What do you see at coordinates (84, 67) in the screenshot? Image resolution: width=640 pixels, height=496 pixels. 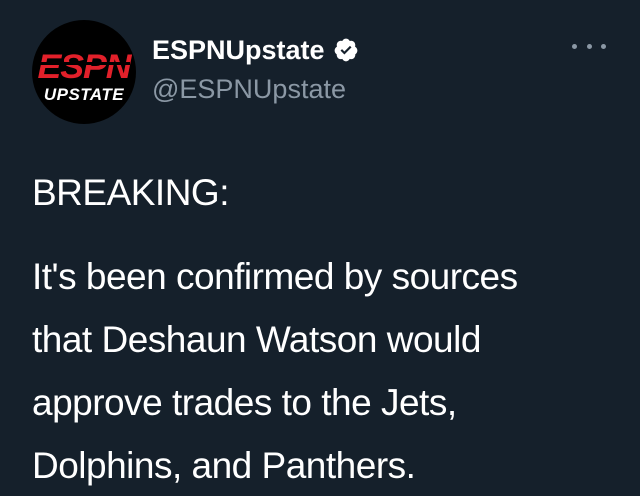 I see `avatar-logo-espn: ESPN` at bounding box center [84, 67].